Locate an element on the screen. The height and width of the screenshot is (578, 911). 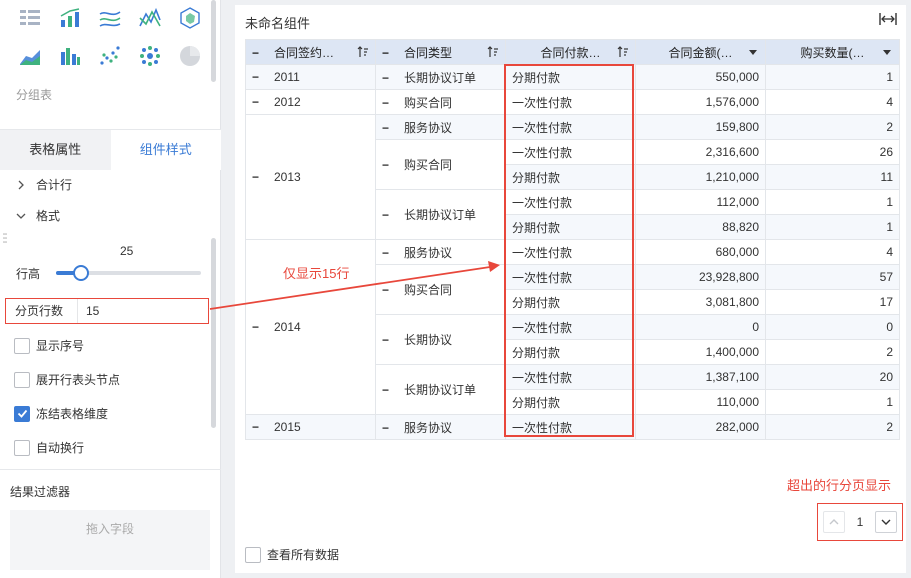
area-chart-icon is located at coordinates (30, 56).